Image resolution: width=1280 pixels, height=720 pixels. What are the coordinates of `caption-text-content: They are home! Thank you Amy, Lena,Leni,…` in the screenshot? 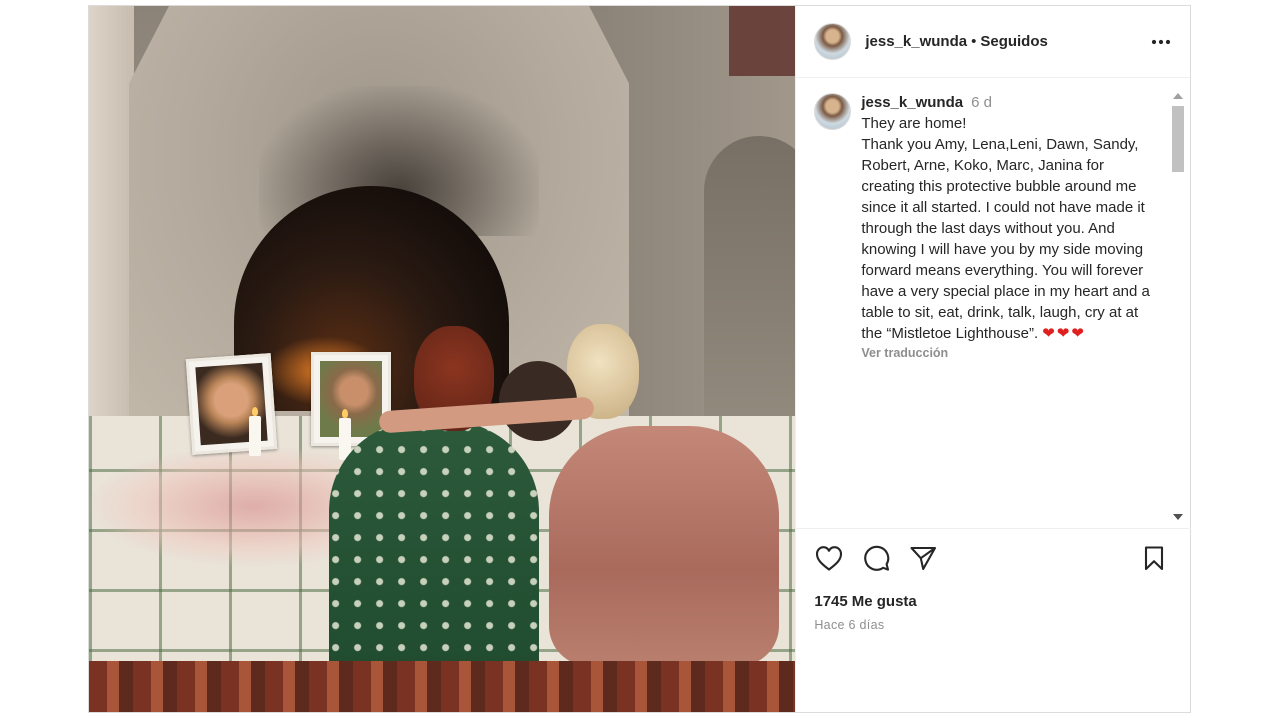 It's located at (1005, 228).